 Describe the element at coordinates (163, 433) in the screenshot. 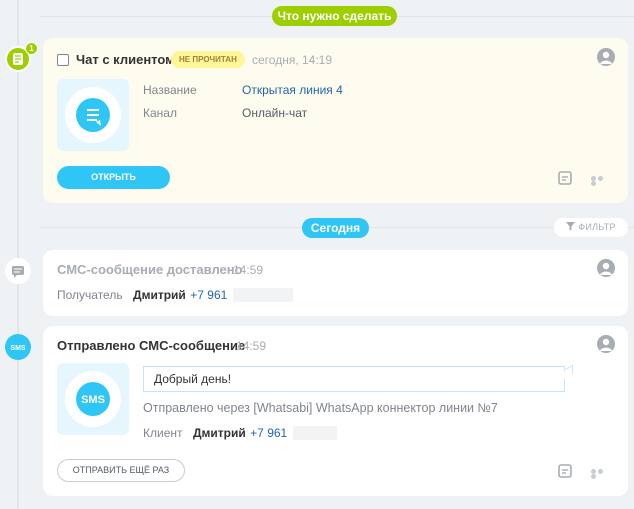

I see `client-label: Клиент` at that location.